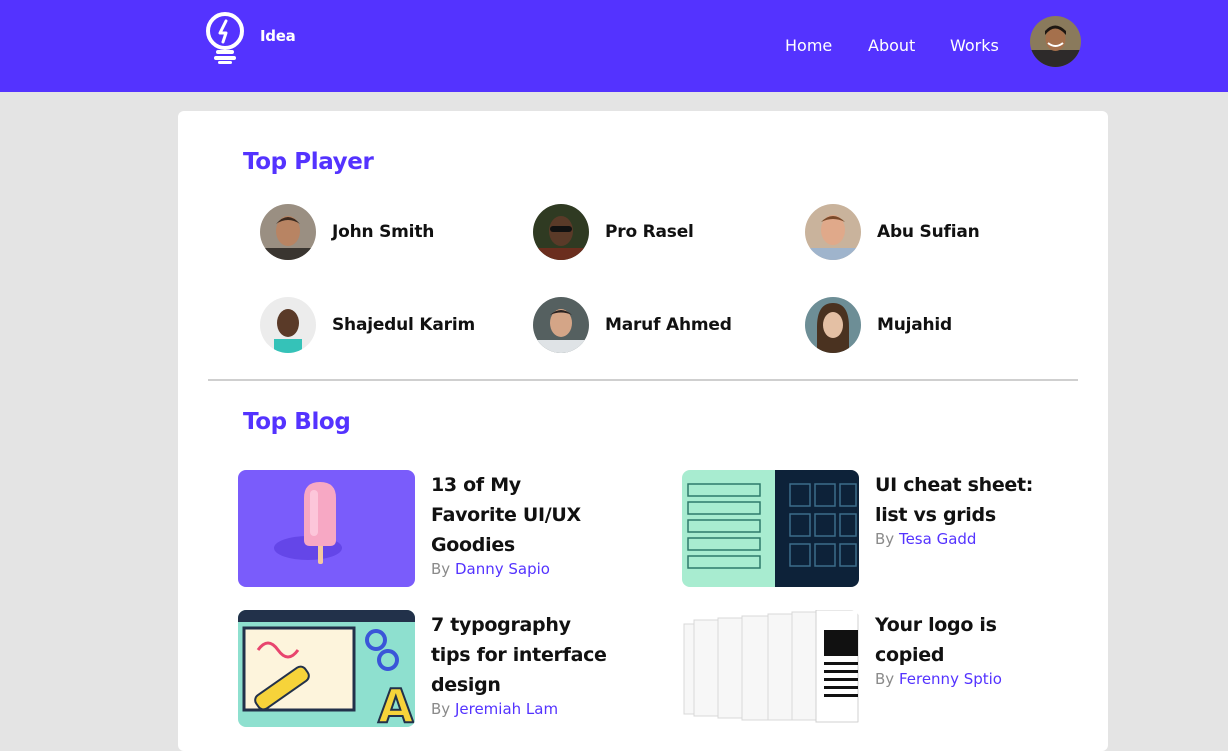 The image size is (1228, 751). I want to click on blog-author-link: Tesa Gadd, so click(937, 539).